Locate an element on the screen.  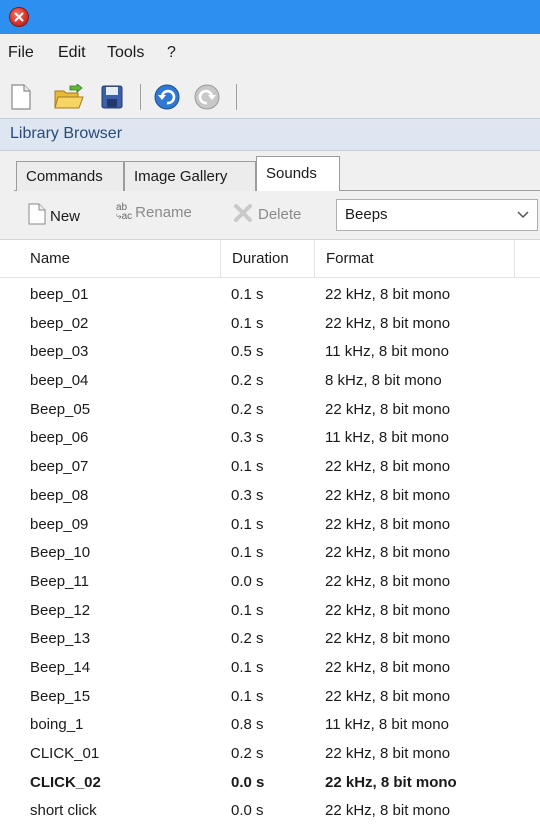
sound-name: beep_08 is located at coordinates (59, 495).